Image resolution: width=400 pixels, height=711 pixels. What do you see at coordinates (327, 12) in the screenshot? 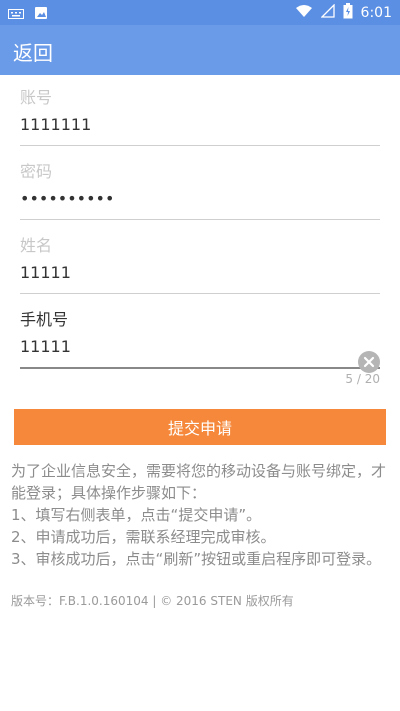
I see `signal-icon` at bounding box center [327, 12].